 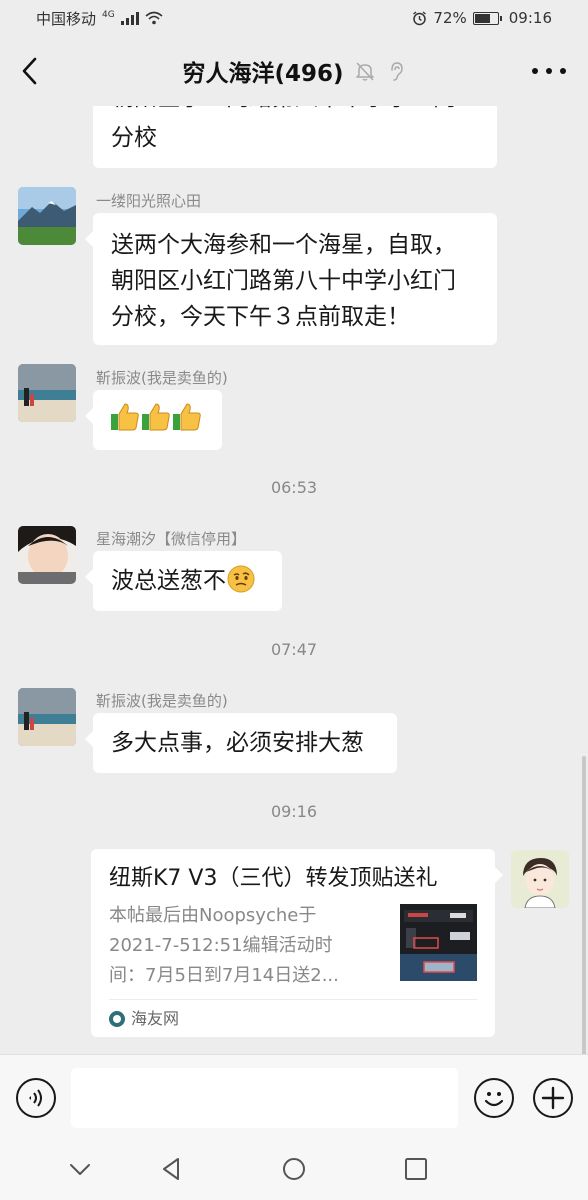 I want to click on network-type: 4G, so click(x=108, y=14).